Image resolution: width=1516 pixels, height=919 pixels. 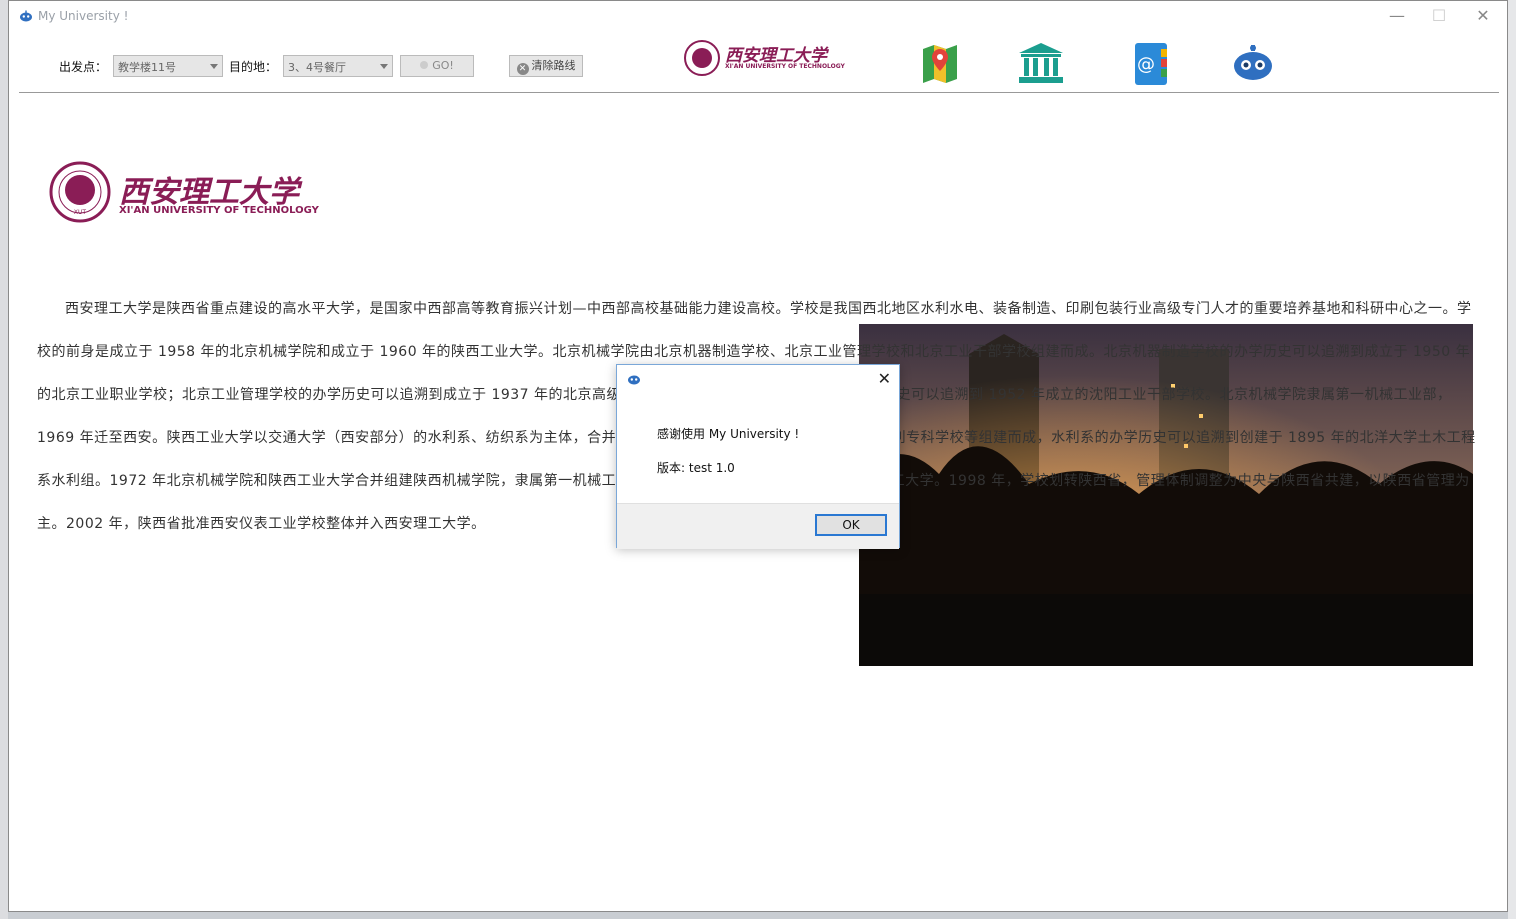 I want to click on go-icon, so click(x=424, y=65).